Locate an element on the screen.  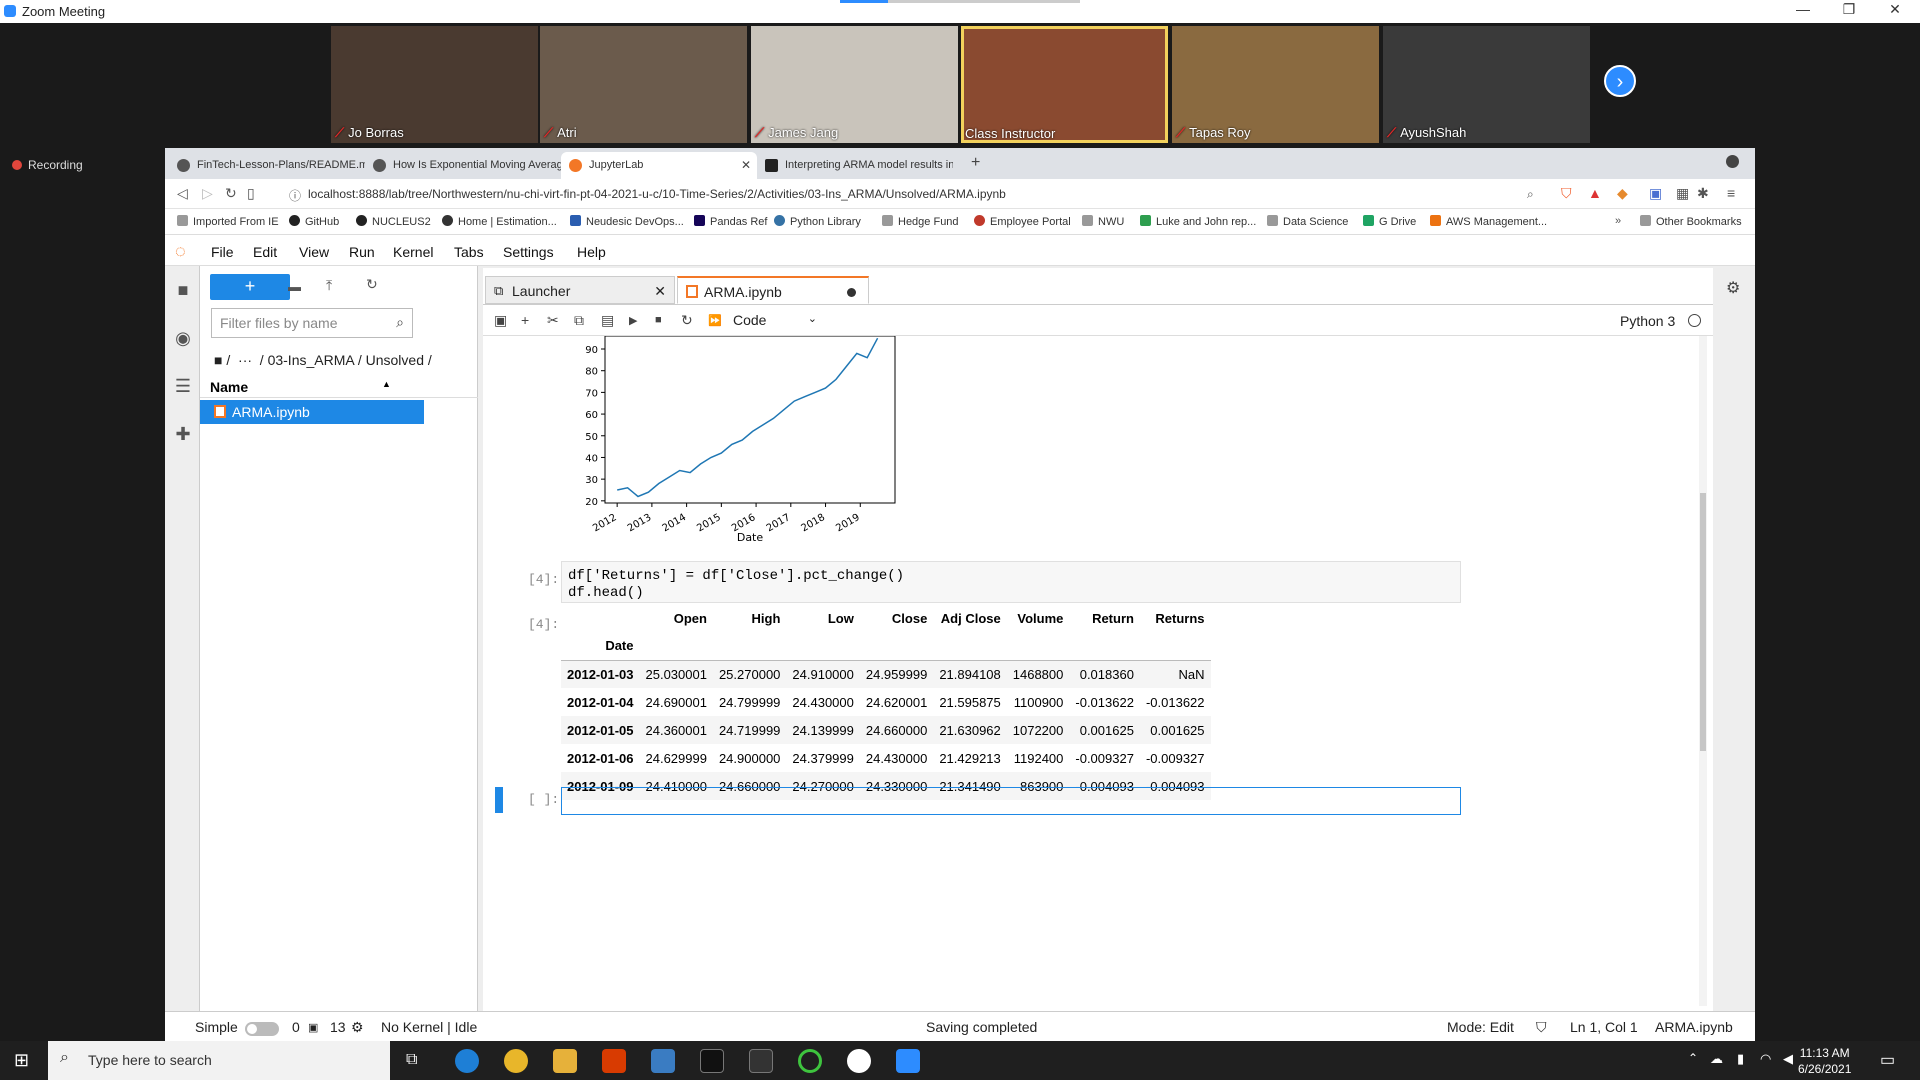
cursor-position: Ln 1, Col 1 is located at coordinates (1604, 1027).